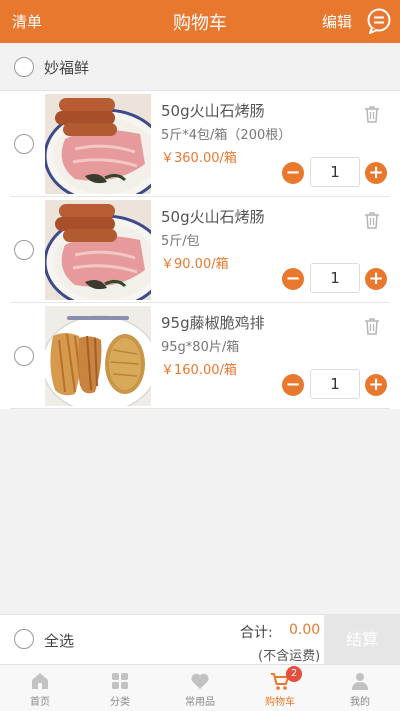  Describe the element at coordinates (200, 67) in the screenshot. I see `shop-header: 妙福鲜` at that location.